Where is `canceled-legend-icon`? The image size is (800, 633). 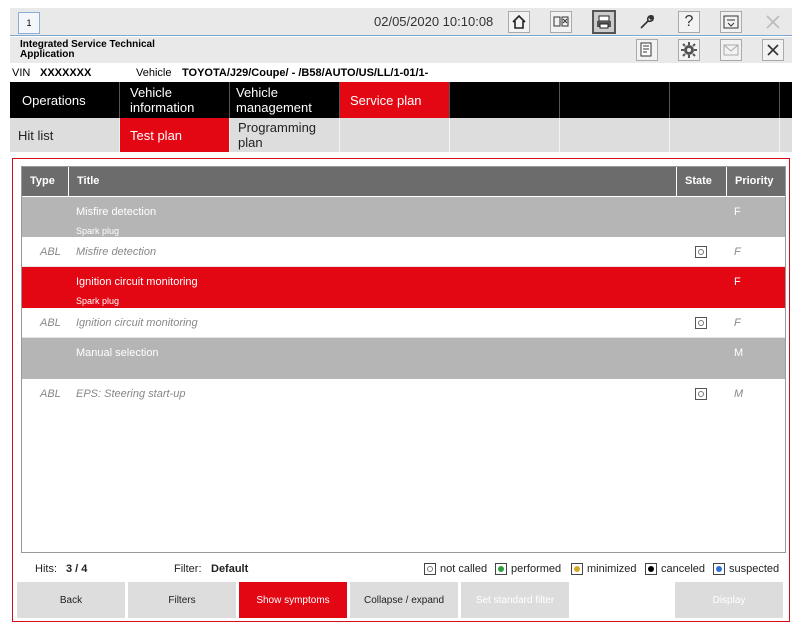 canceled-legend-icon is located at coordinates (651, 569).